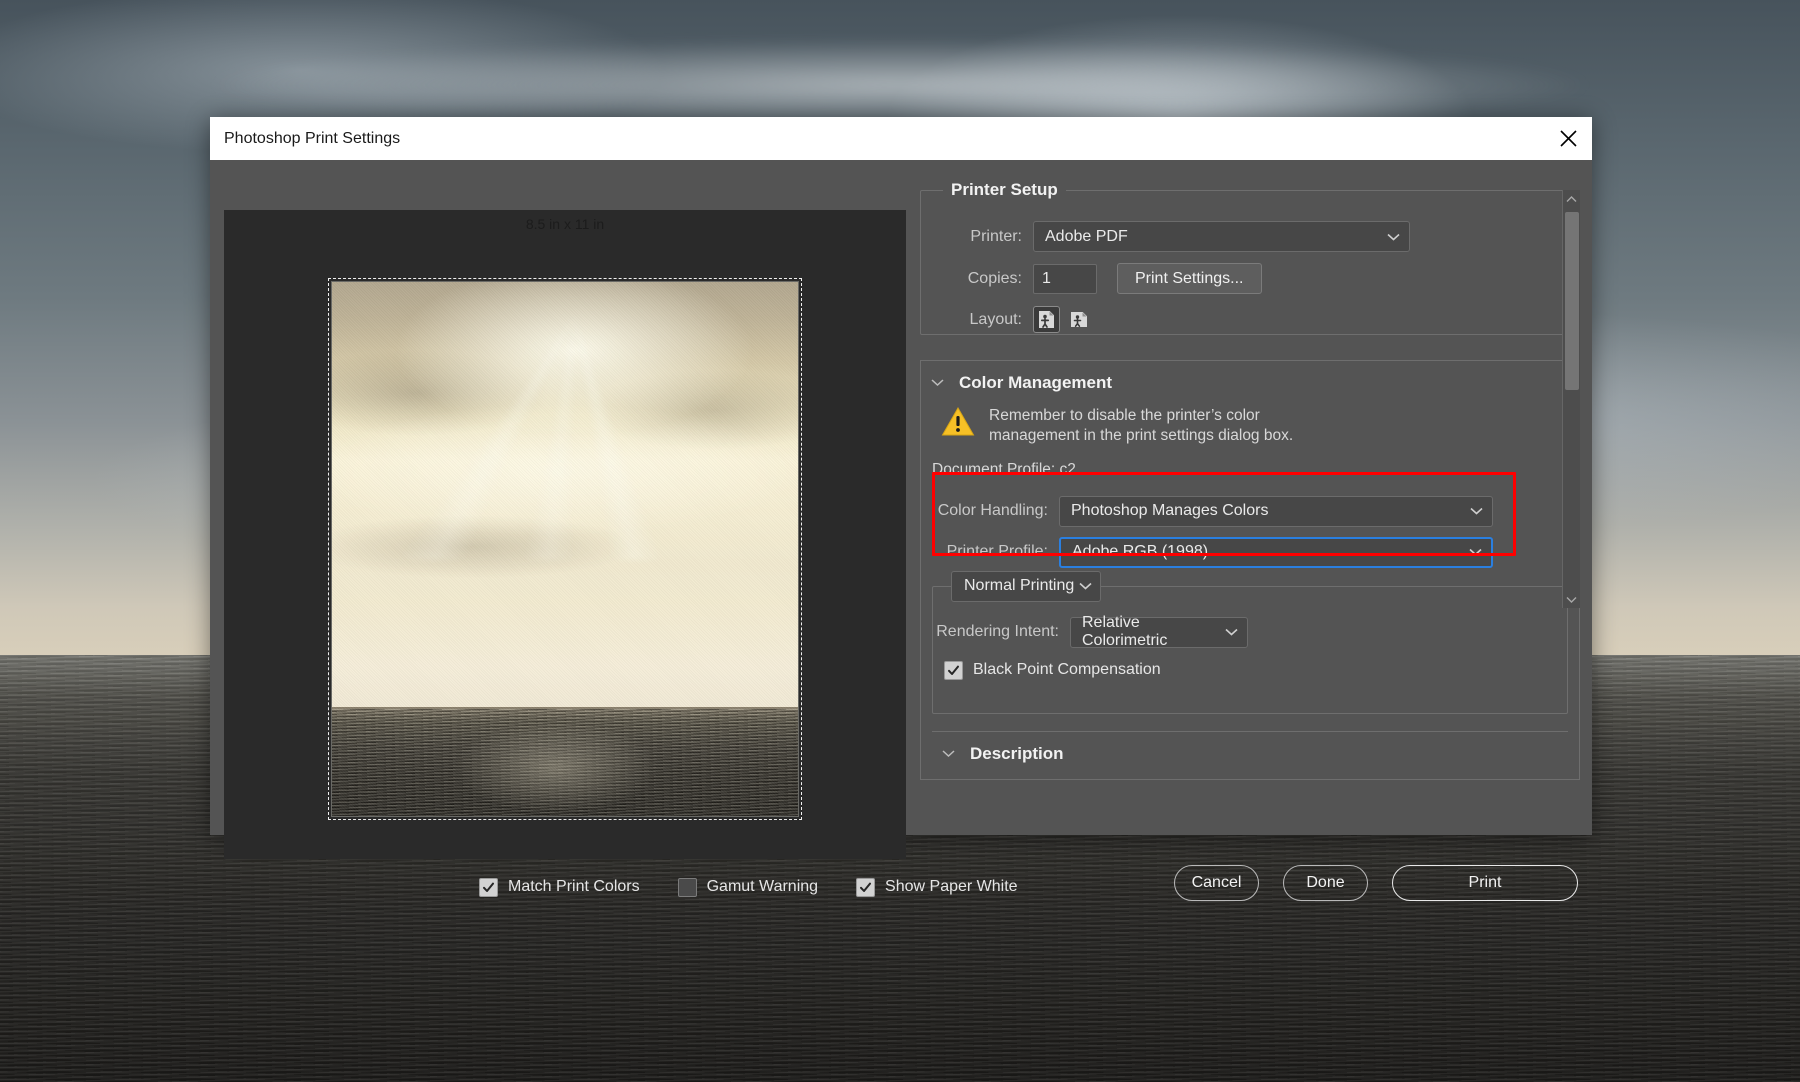 The height and width of the screenshot is (1082, 1800). Describe the element at coordinates (565, 224) in the screenshot. I see `paper-dimensions-label: 8.5 in x 11 in` at that location.